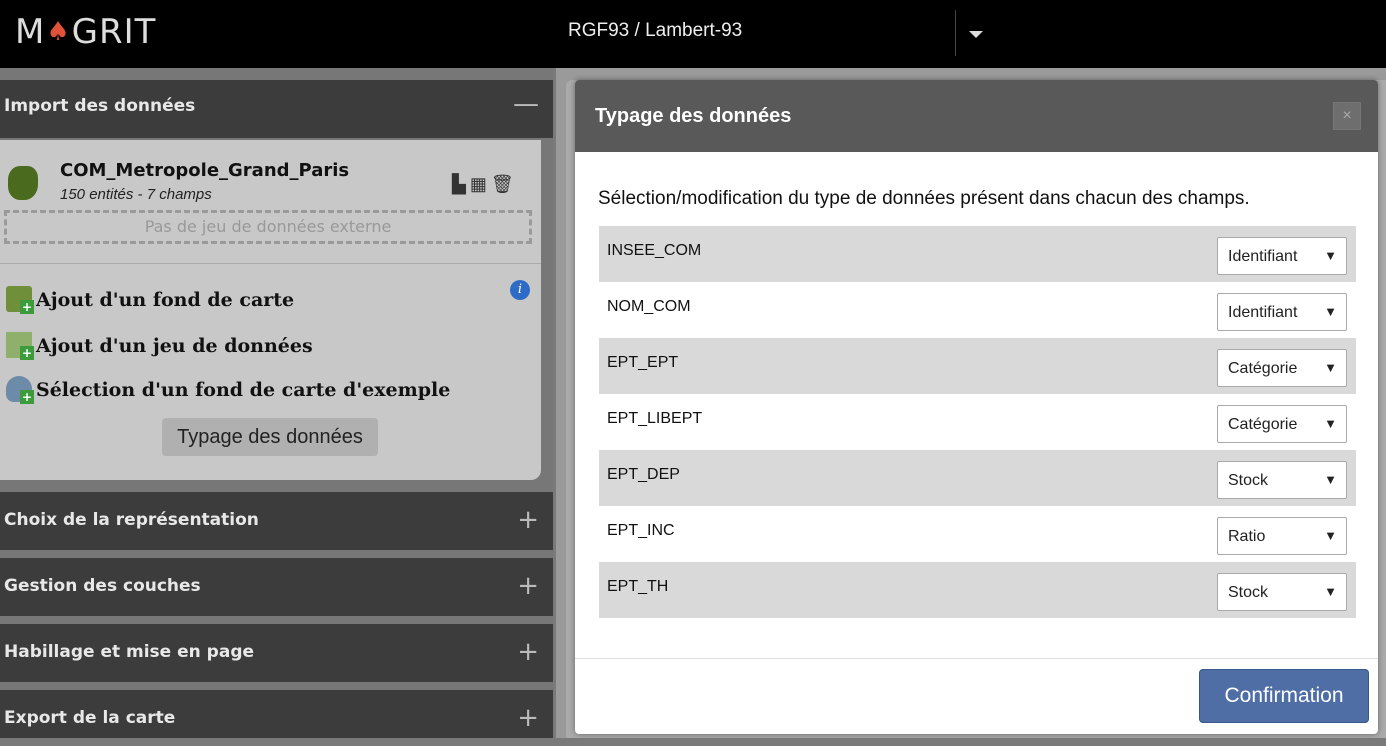 The width and height of the screenshot is (1386, 746). Describe the element at coordinates (643, 474) in the screenshot. I see `field-name: EPT_DEP` at that location.